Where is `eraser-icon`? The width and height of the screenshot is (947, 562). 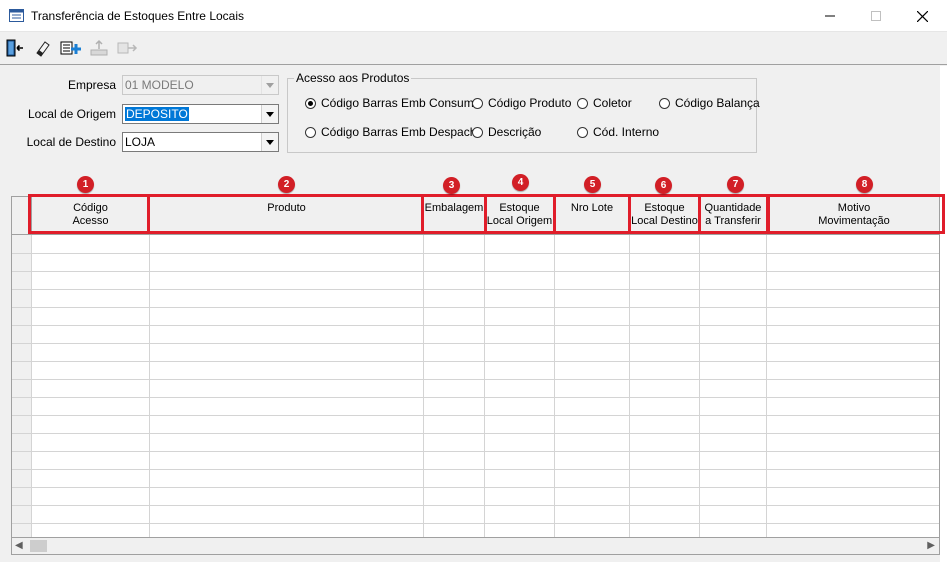
eraser-icon is located at coordinates (43, 49).